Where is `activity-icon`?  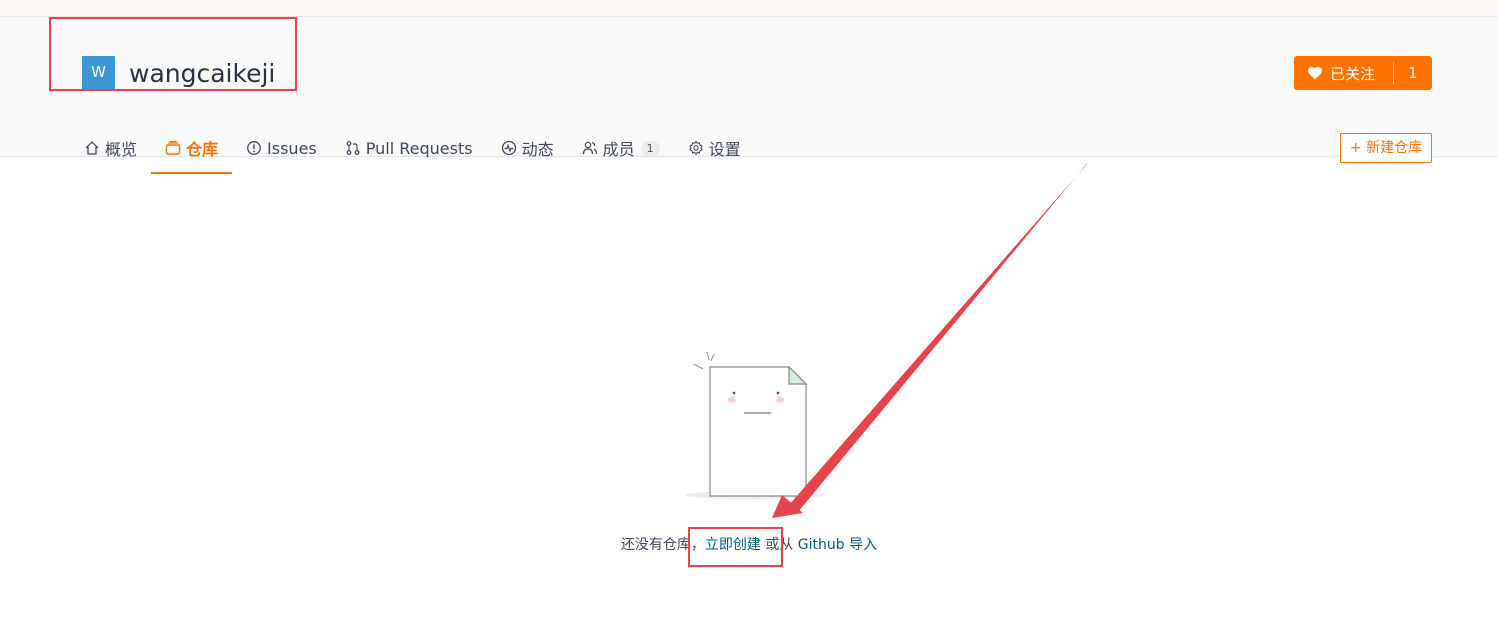
activity-icon is located at coordinates (508, 148).